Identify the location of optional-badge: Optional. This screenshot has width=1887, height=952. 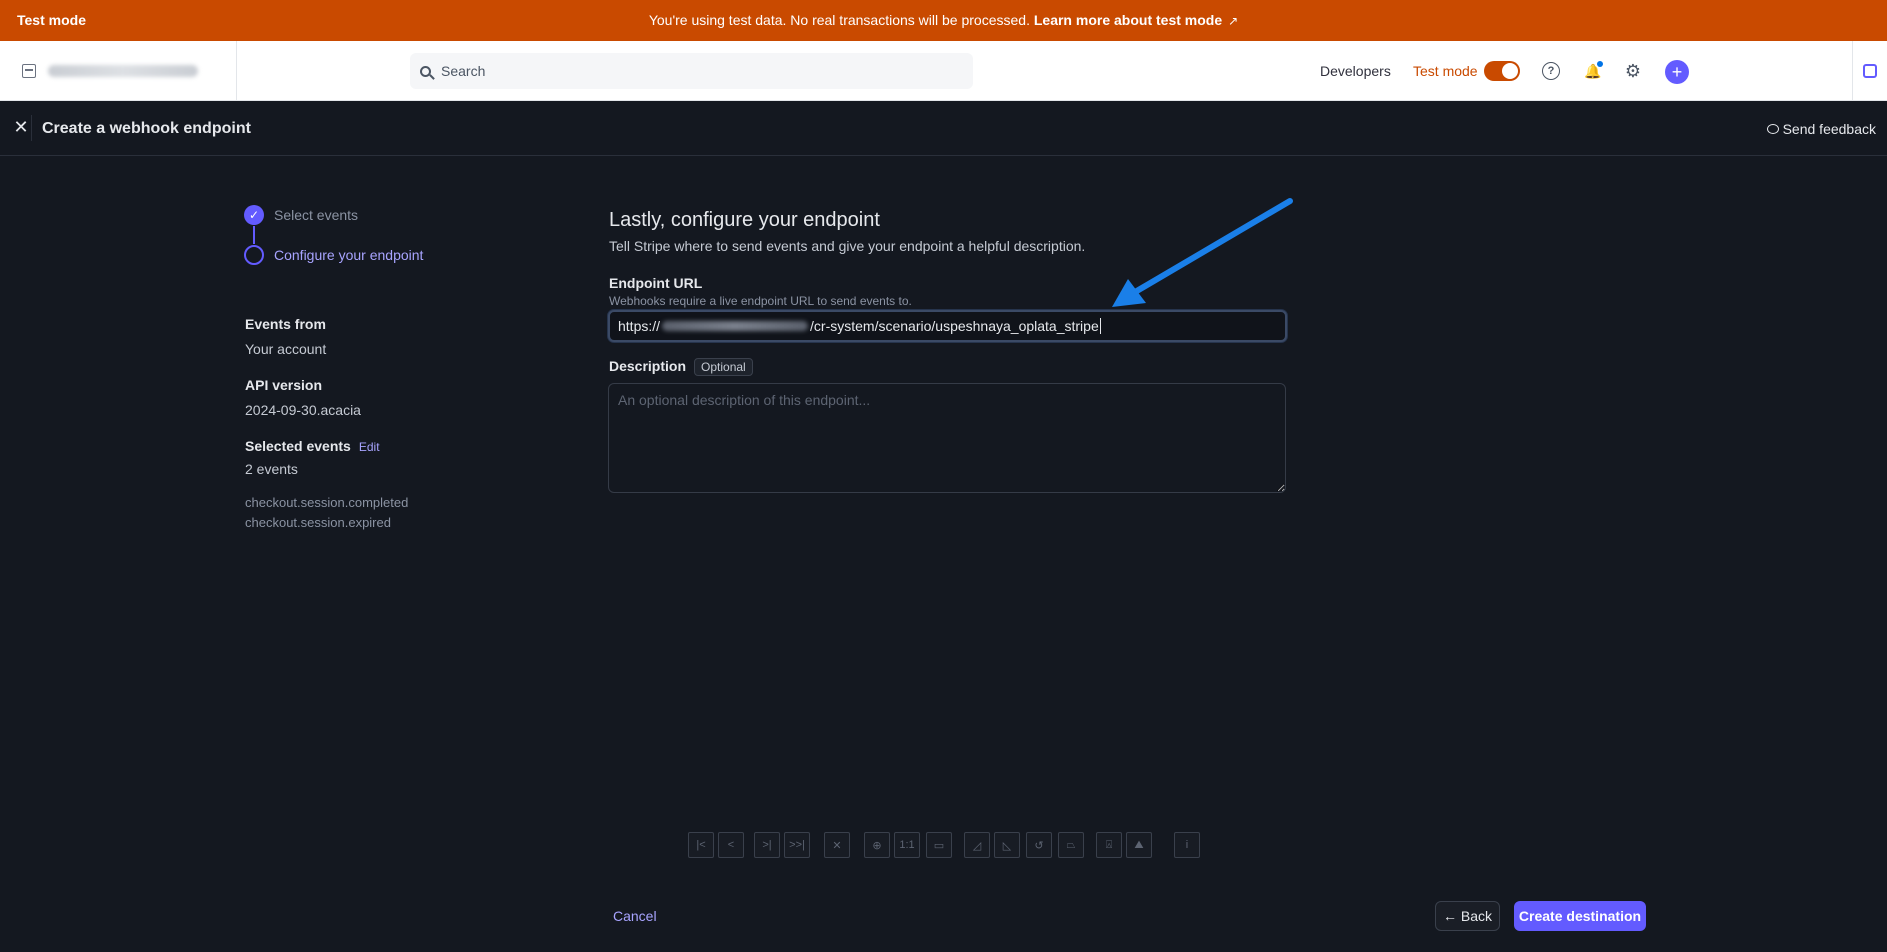
(723, 367).